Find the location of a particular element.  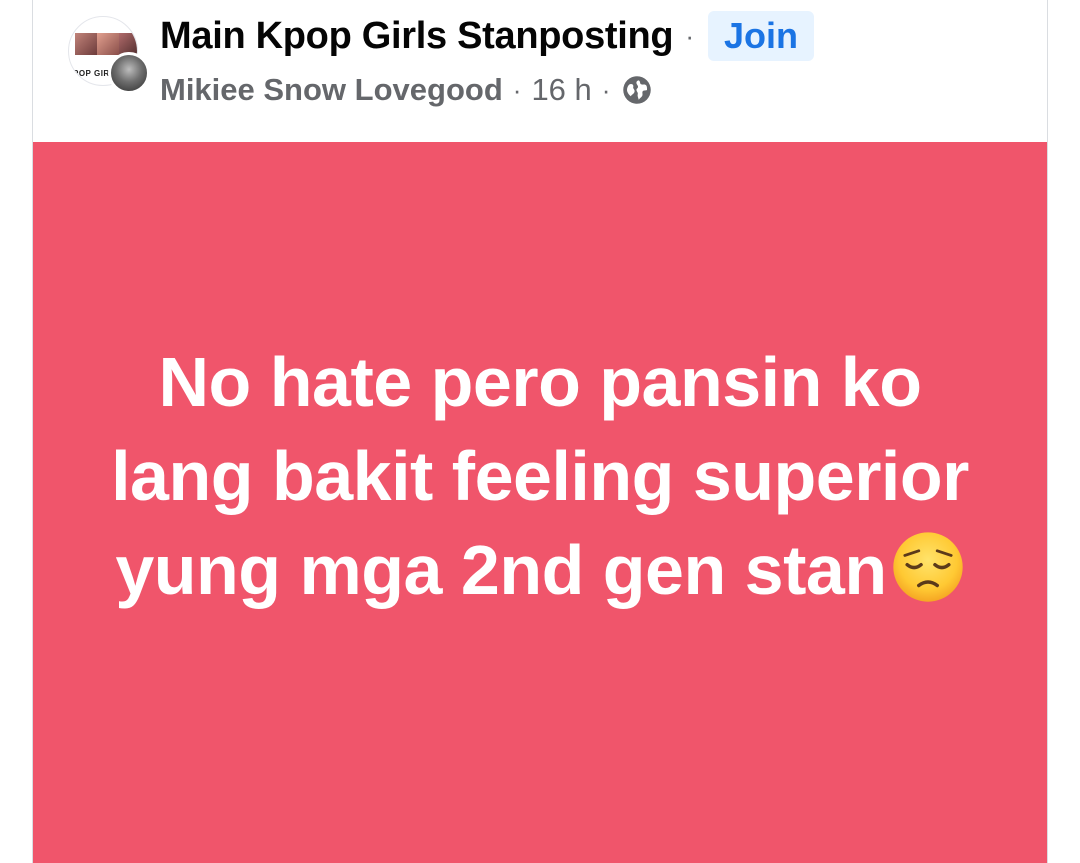

join-button: Join is located at coordinates (761, 36).